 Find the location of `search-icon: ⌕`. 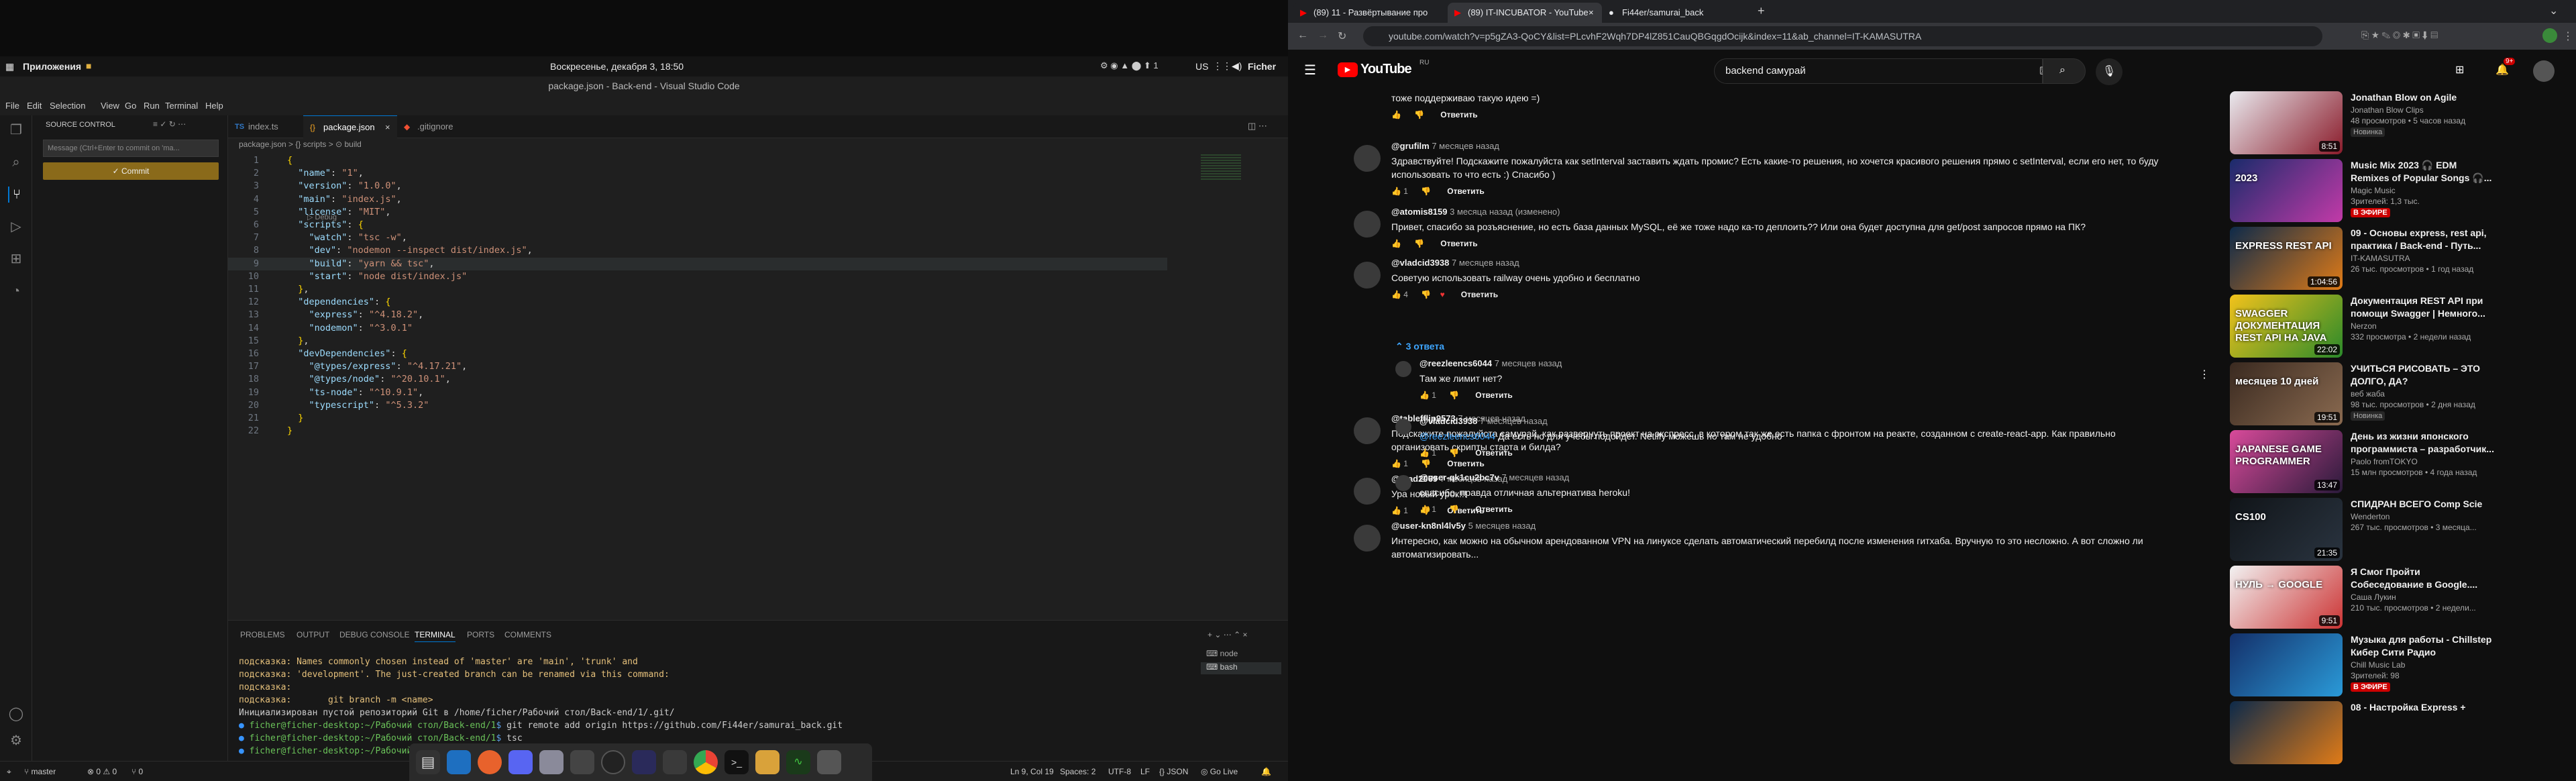

search-icon: ⌕ is located at coordinates (16, 162).